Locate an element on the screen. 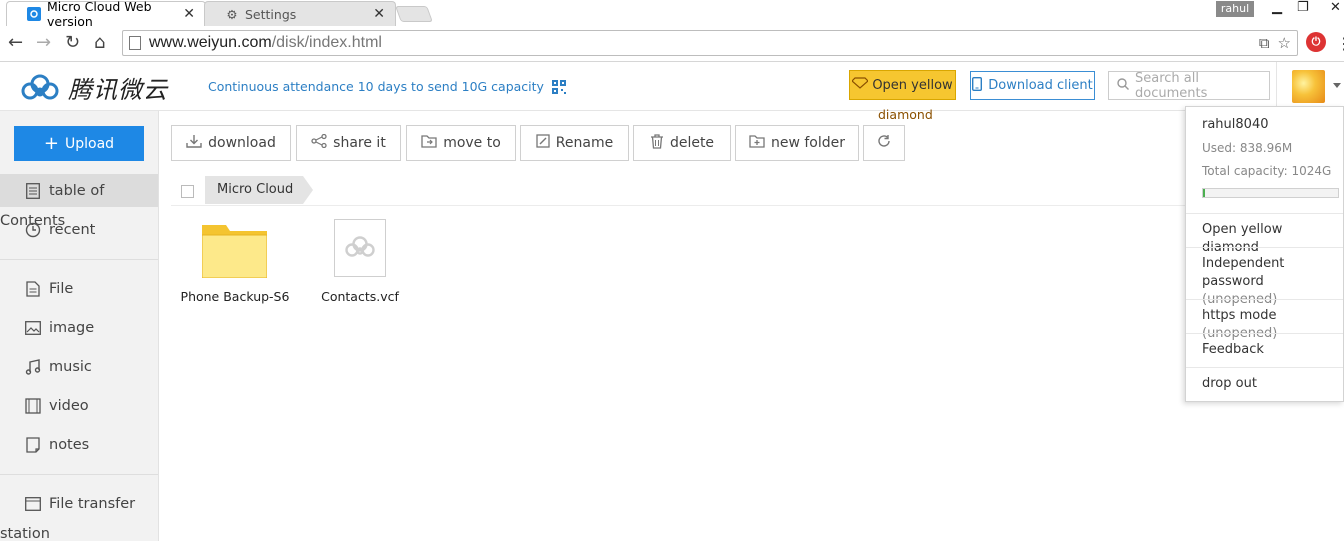 The height and width of the screenshot is (542, 1344). minimize-icon: ▁ is located at coordinates (1277, 7).